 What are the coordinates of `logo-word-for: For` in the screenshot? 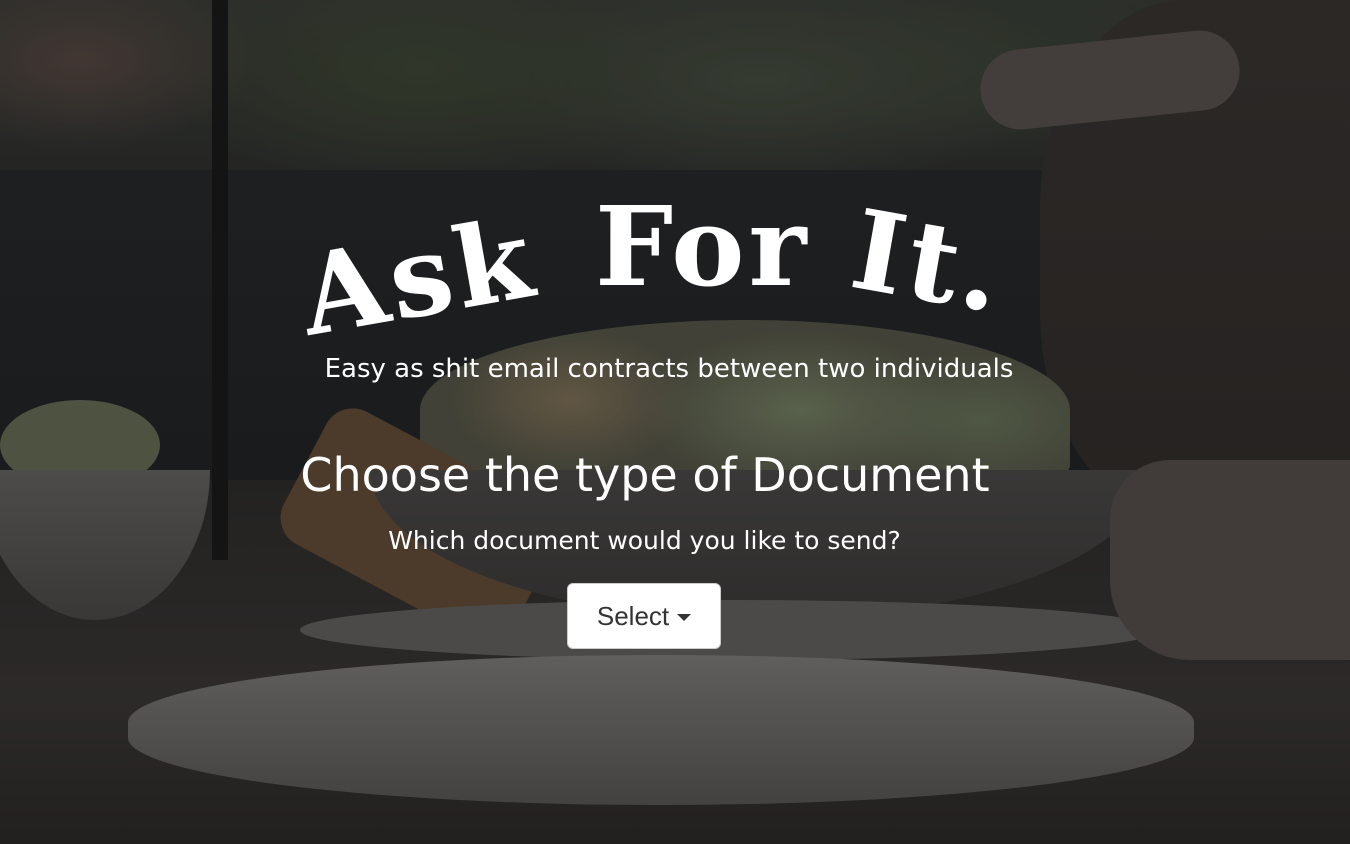 It's located at (702, 246).